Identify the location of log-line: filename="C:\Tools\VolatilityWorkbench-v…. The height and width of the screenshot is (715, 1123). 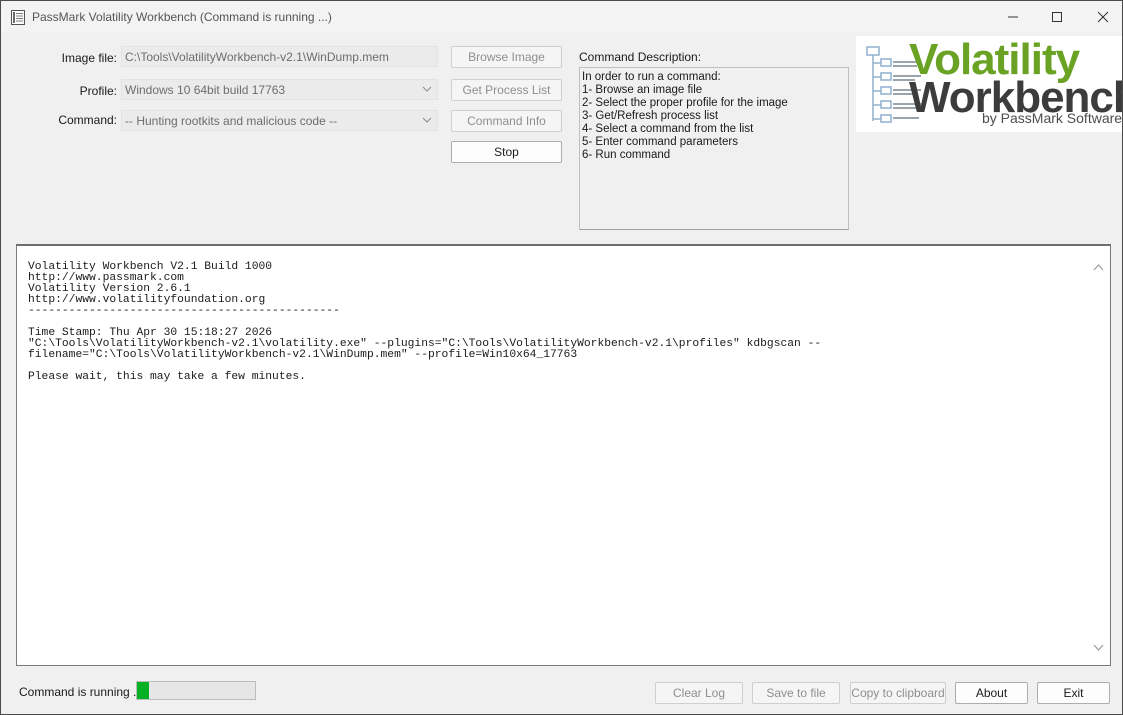
(303, 355).